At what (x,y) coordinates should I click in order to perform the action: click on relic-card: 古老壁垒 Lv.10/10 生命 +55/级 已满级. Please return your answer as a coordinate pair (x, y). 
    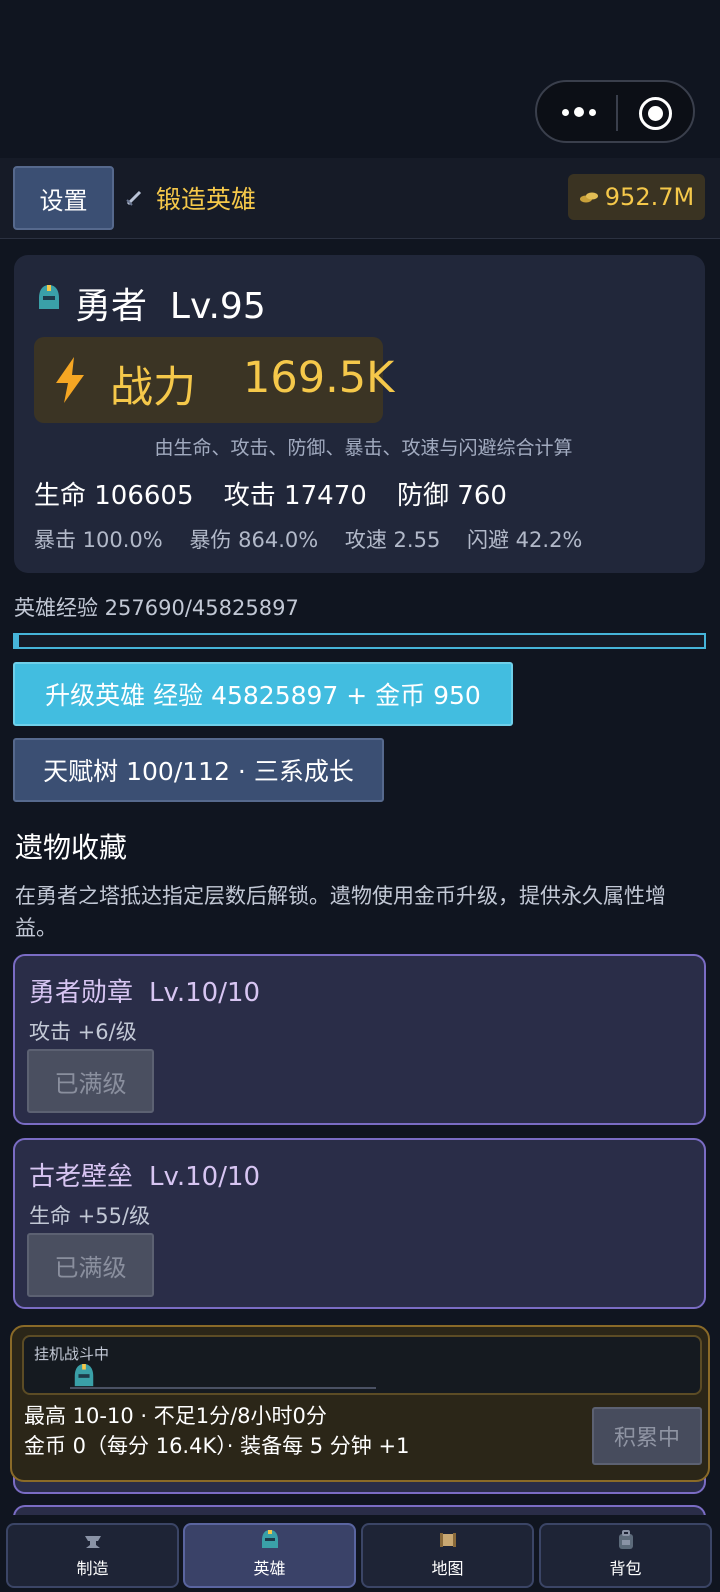
    Looking at the image, I should click on (359, 1223).